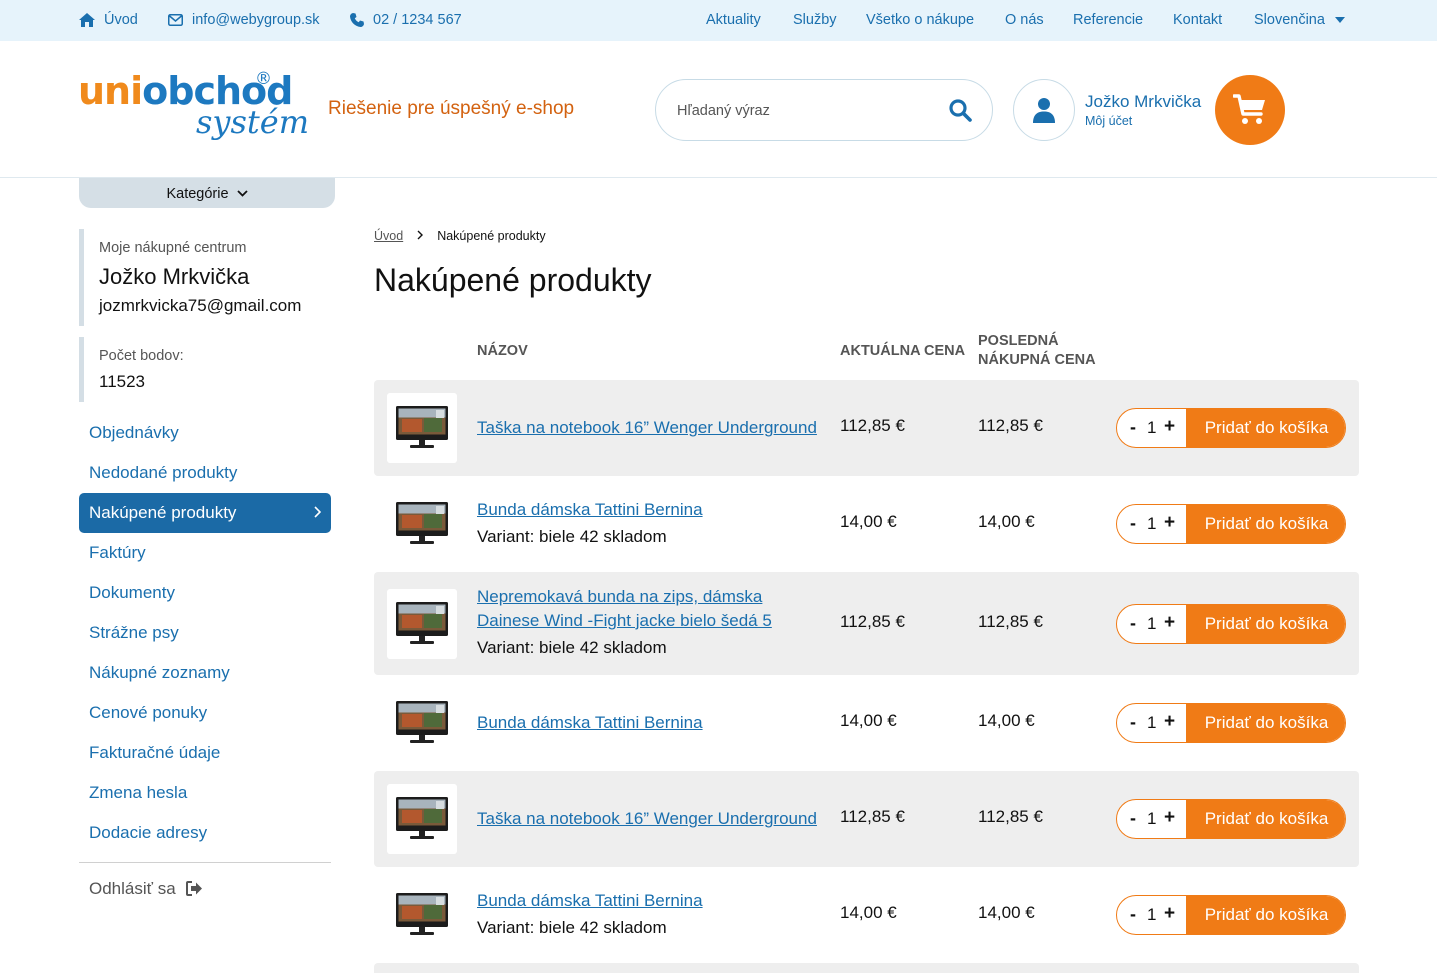 This screenshot has width=1437, height=973. I want to click on product-variant: Variant: biele 42 skladom, so click(572, 647).